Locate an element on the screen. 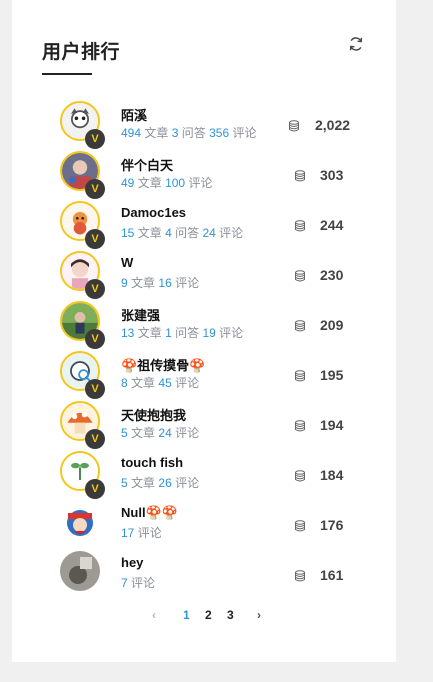 The image size is (433, 682). user-score: 209 is located at coordinates (332, 325).